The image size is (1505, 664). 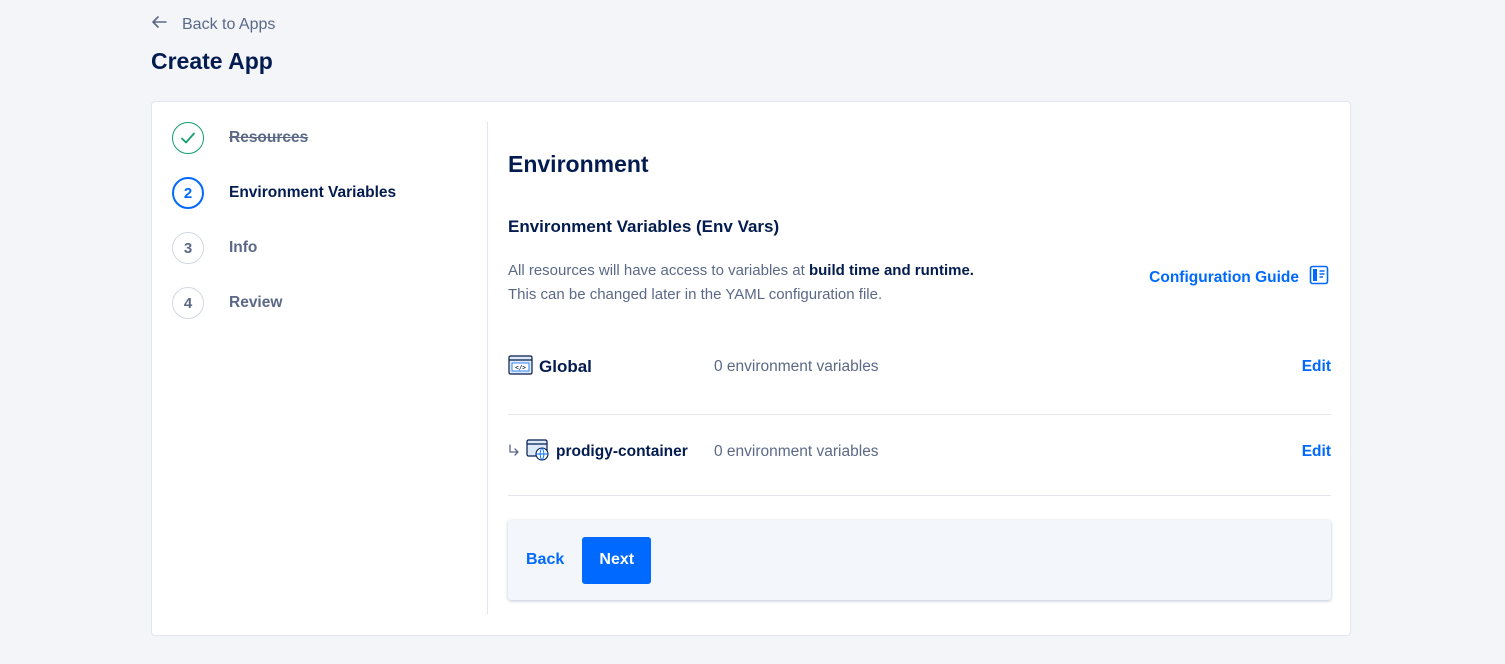 I want to click on step-number: 2, so click(x=188, y=193).